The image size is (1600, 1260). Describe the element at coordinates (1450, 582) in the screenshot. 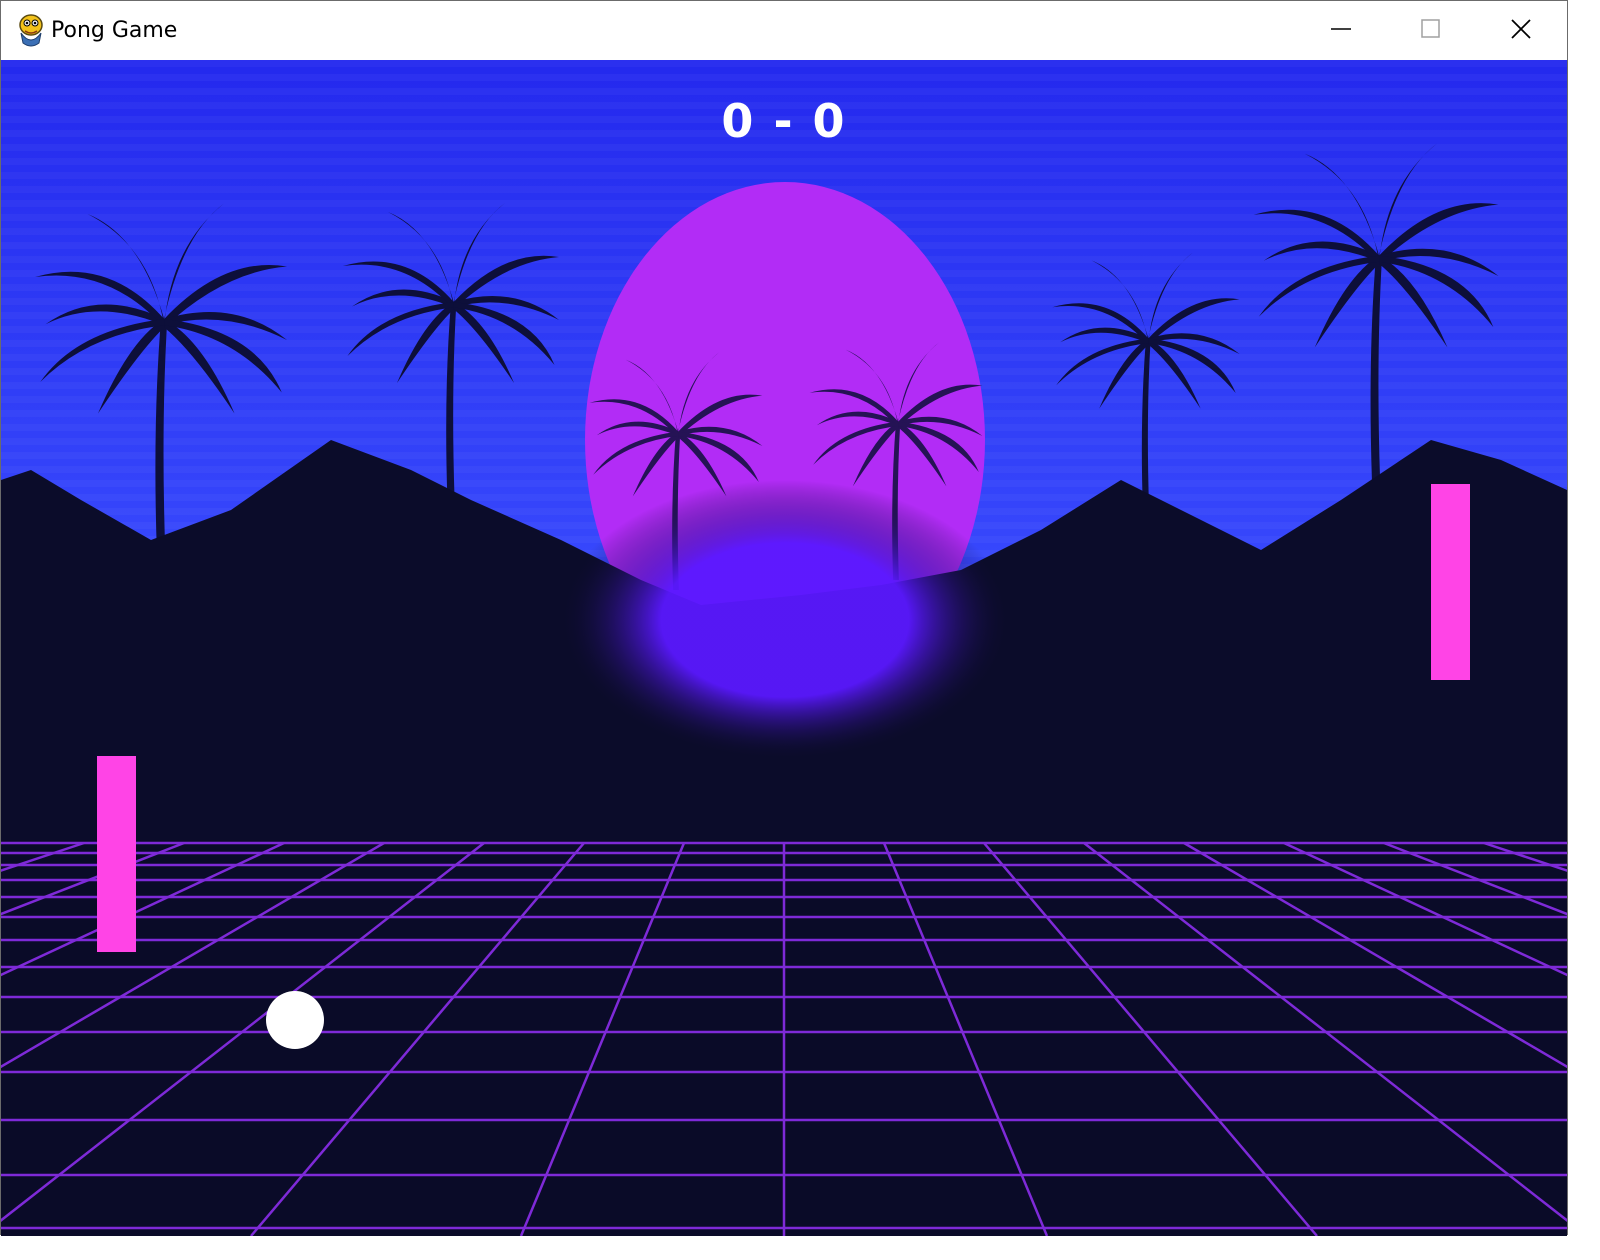

I see `right-paddle` at that location.